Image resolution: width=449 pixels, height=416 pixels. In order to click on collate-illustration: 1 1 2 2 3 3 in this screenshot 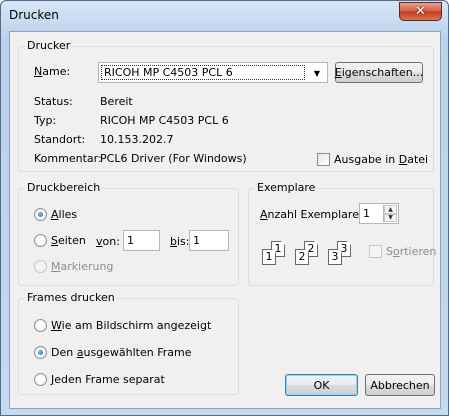, I will do `click(312, 259)`.